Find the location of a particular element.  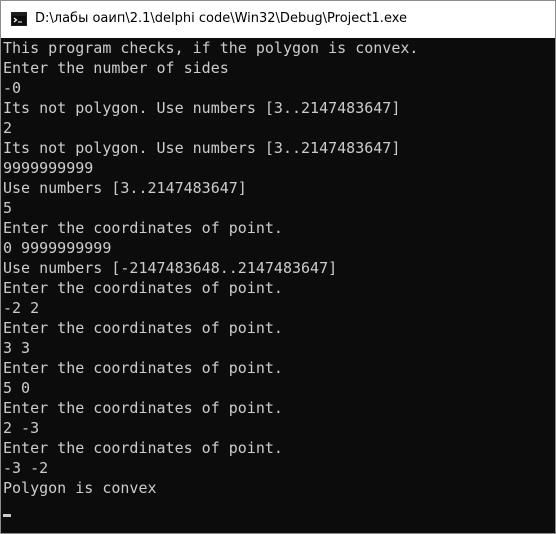

console-app-icon is located at coordinates (19, 19).